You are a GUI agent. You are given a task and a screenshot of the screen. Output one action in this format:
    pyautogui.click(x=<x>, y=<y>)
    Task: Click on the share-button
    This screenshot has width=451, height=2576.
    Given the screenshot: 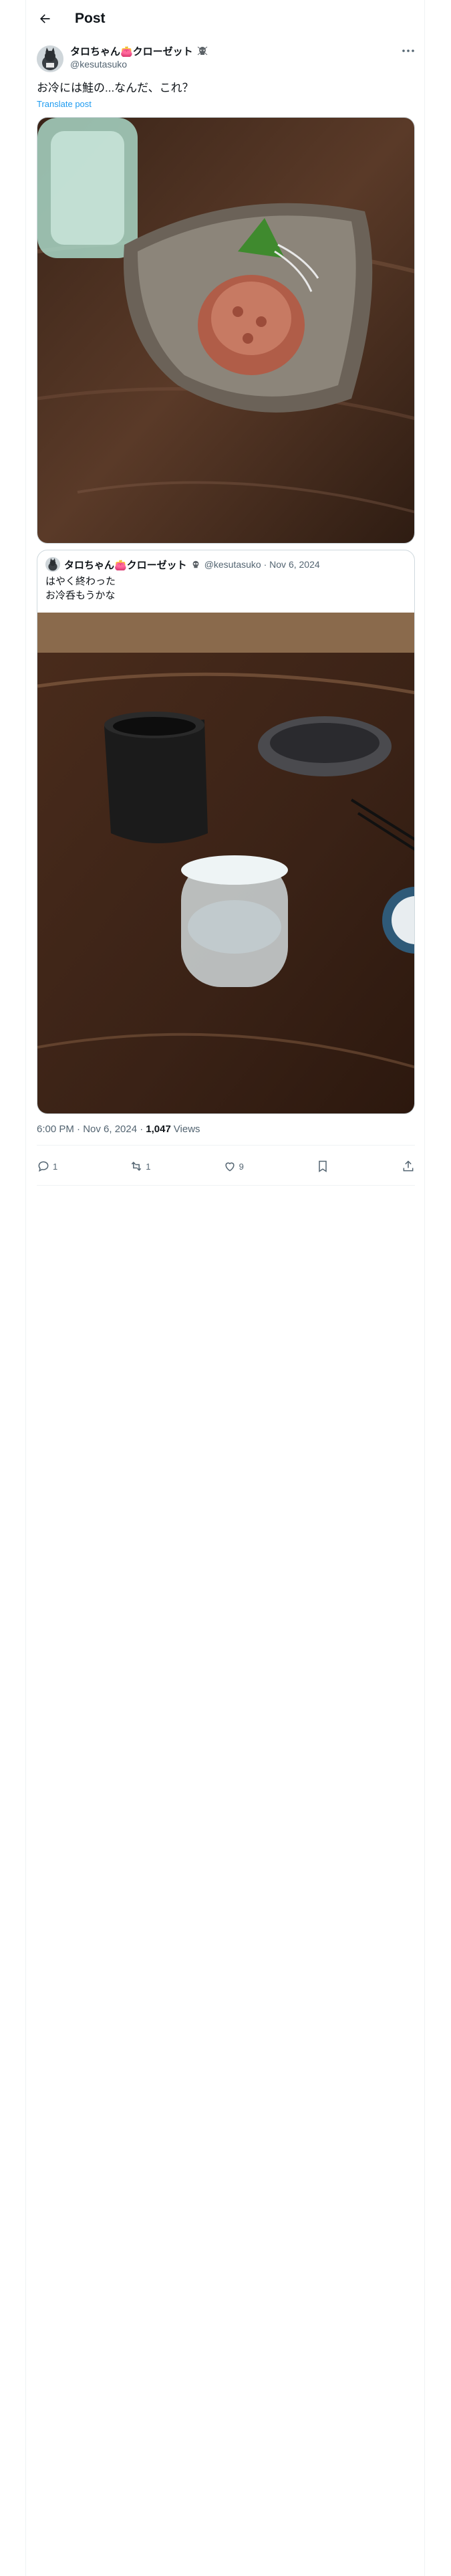 What is the action you would take?
    pyautogui.click(x=408, y=1166)
    